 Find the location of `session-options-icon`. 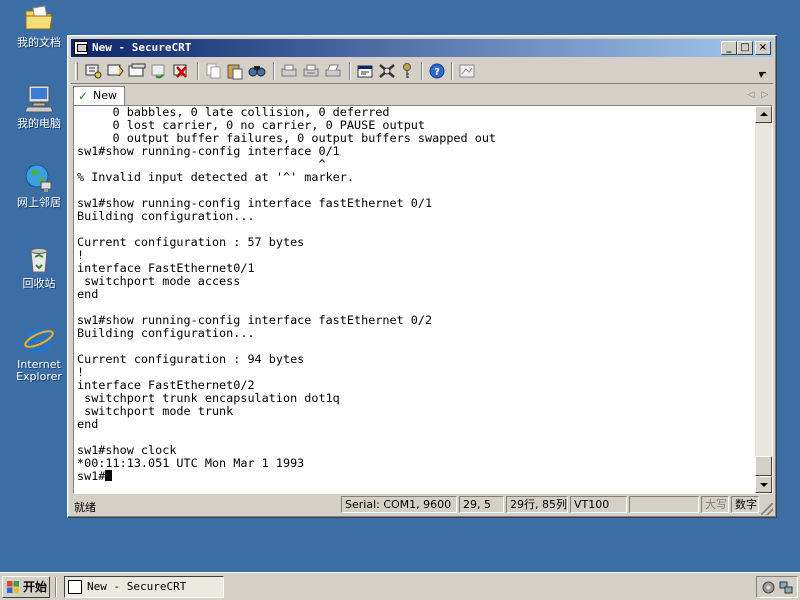

session-options-icon is located at coordinates (365, 71).